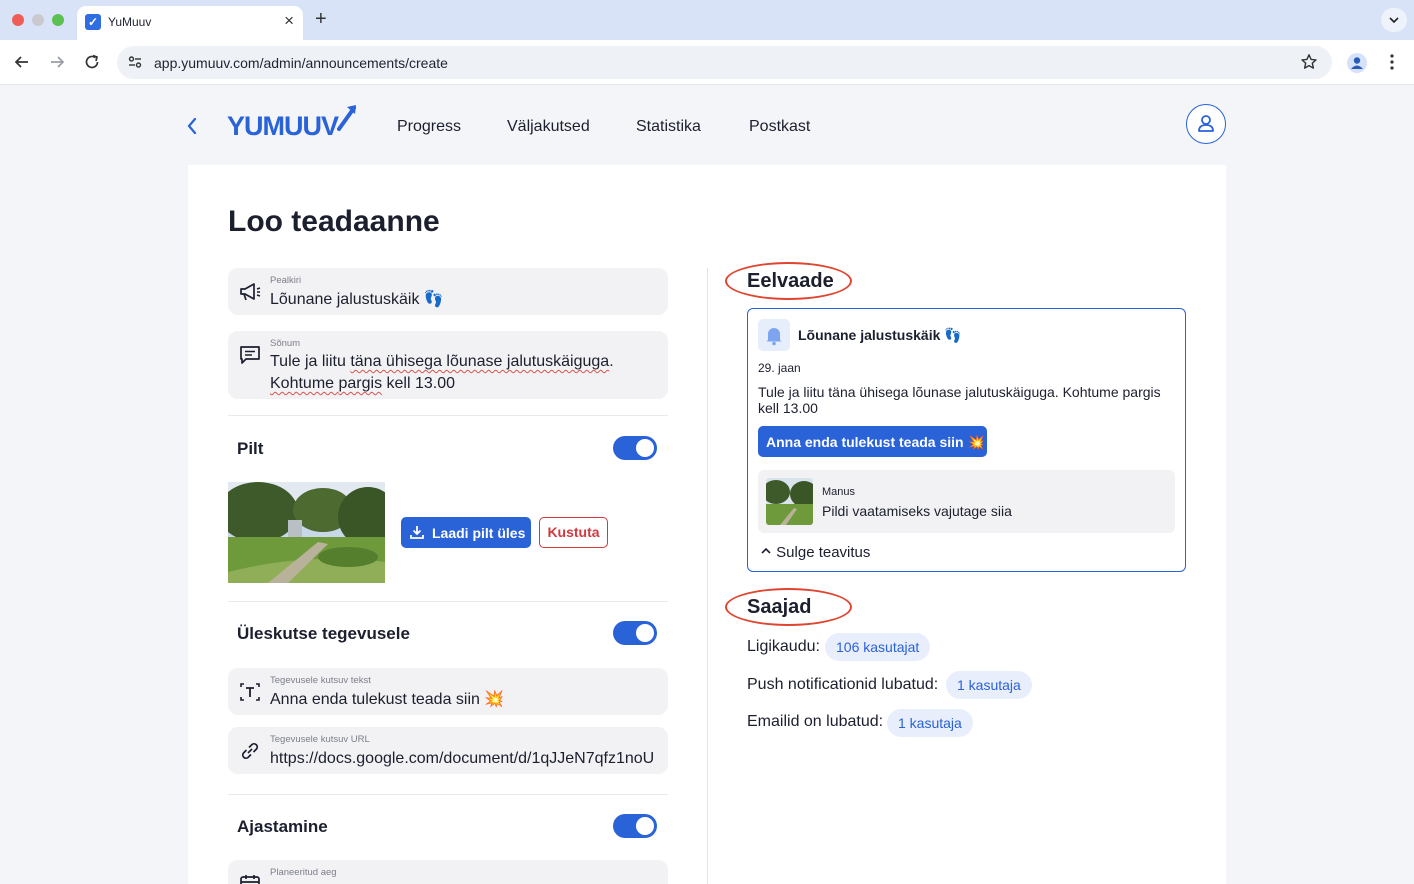 The height and width of the screenshot is (884, 1414). Describe the element at coordinates (930, 723) in the screenshot. I see `email-enabled-badge: 1 kasutaja` at that location.